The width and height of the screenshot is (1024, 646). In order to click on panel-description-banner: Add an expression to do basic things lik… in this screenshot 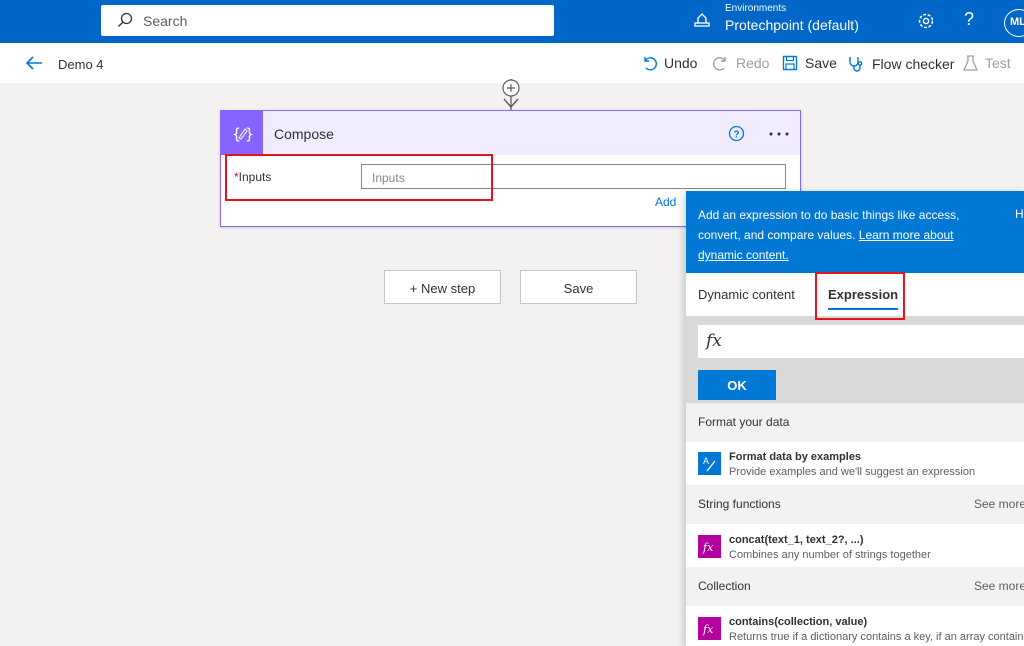, I will do `click(855, 232)`.